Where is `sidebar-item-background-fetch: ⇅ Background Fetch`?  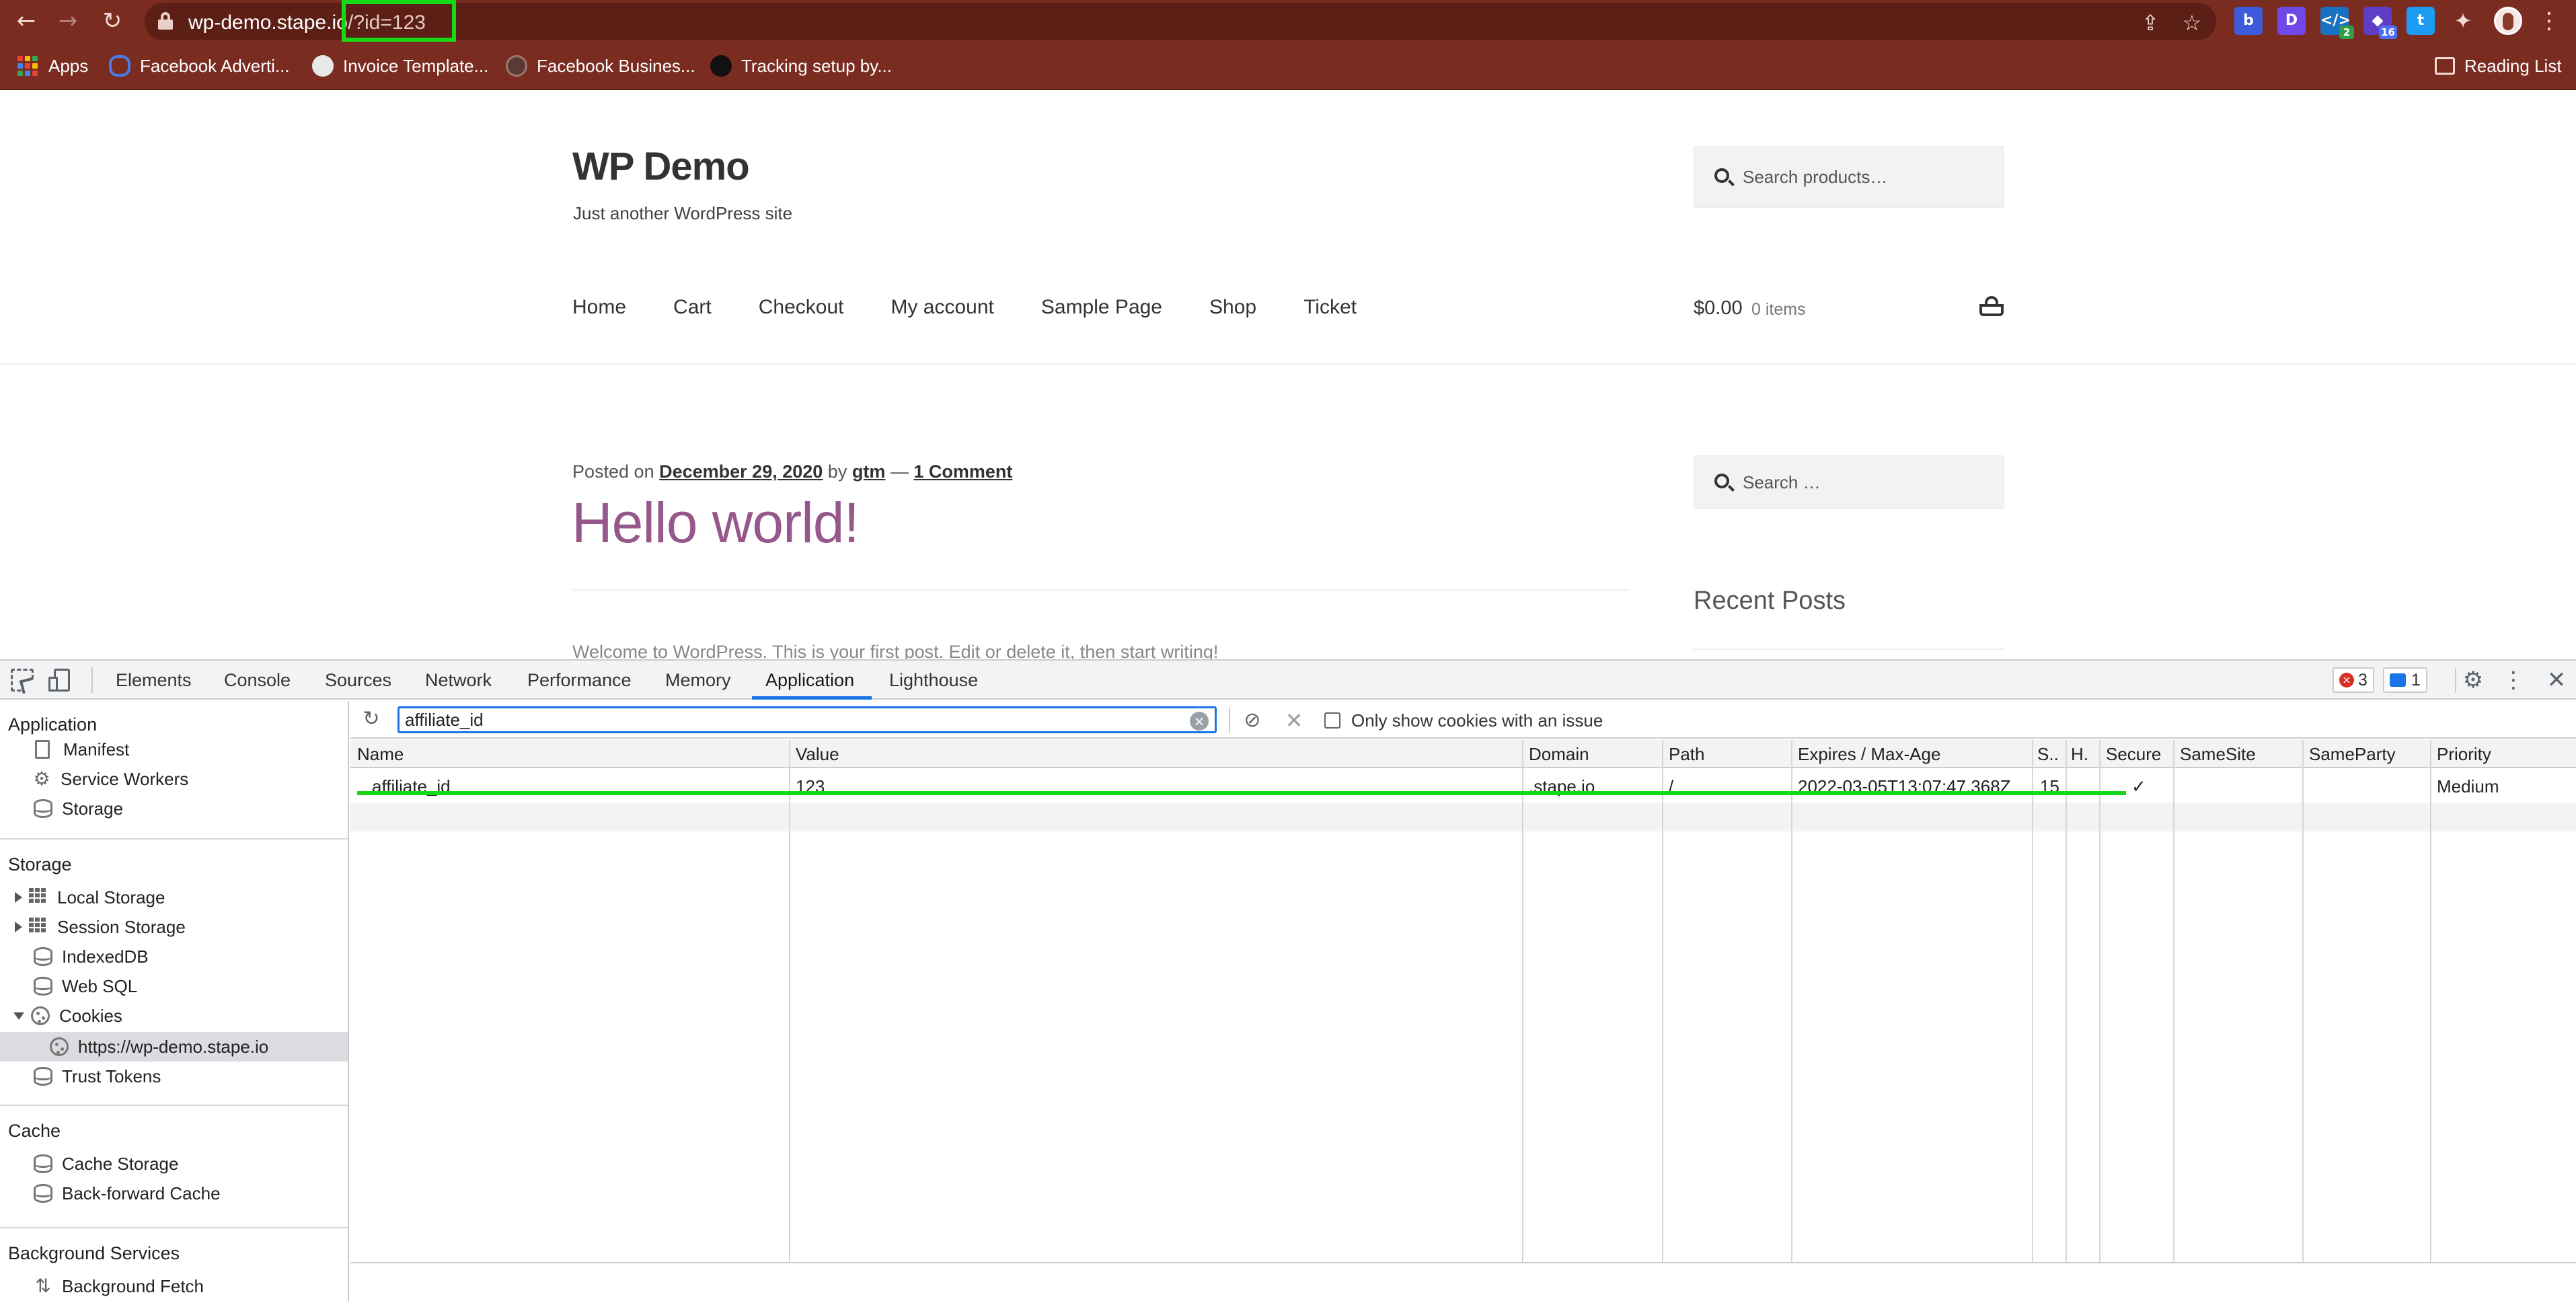 sidebar-item-background-fetch: ⇅ Background Fetch is located at coordinates (119, 1286).